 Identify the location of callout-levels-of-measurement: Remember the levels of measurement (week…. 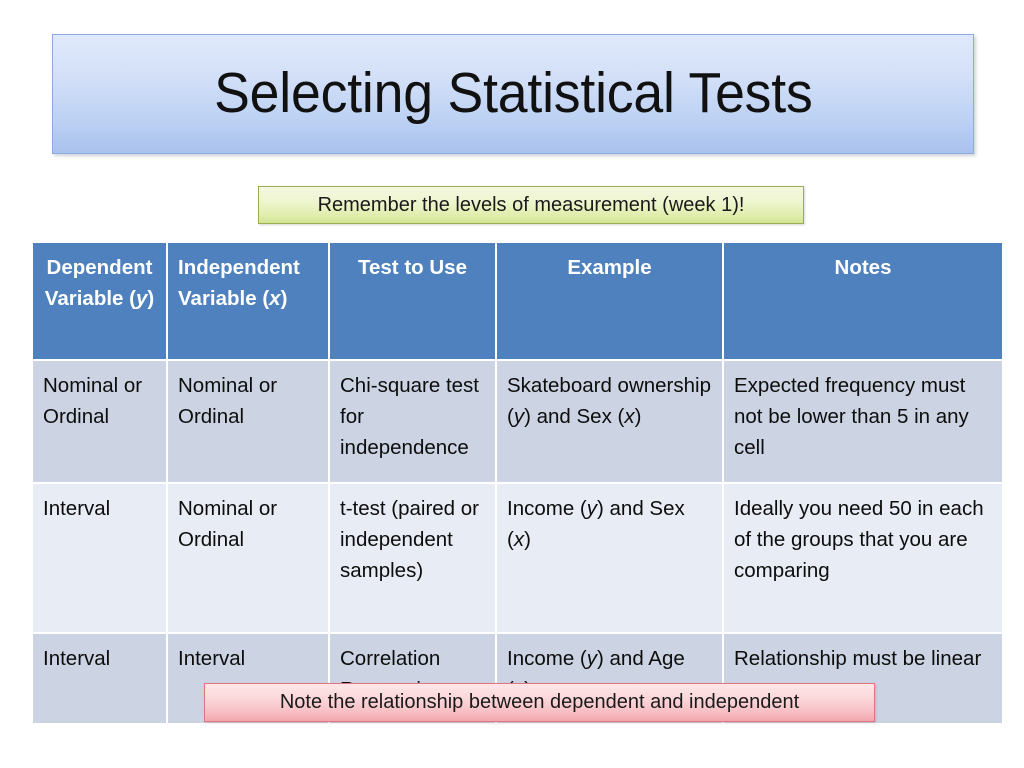
(531, 205).